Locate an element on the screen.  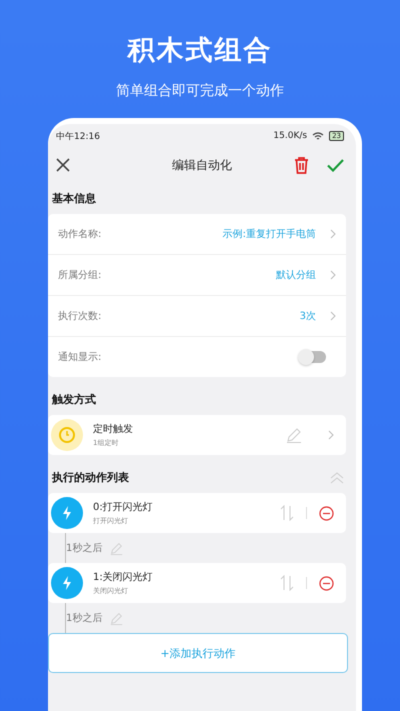
action-title: 0:打开闪光灯 is located at coordinates (123, 507).